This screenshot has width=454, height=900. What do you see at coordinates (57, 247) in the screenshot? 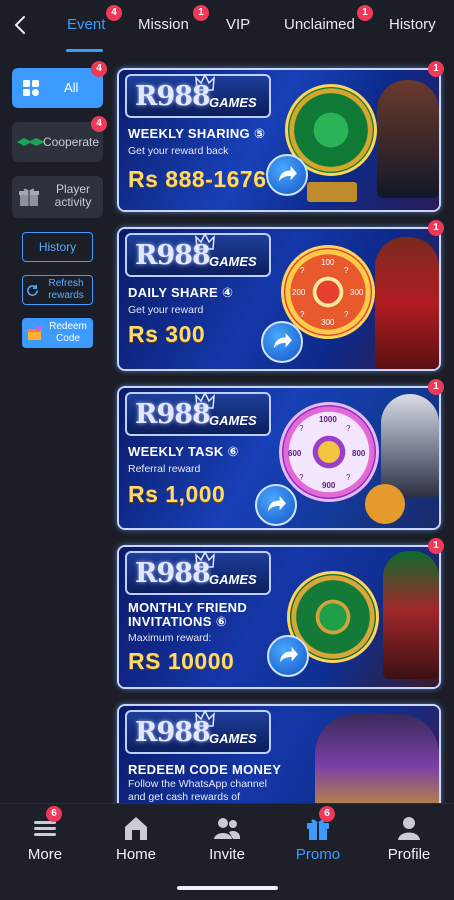
I see `history-button: History` at bounding box center [57, 247].